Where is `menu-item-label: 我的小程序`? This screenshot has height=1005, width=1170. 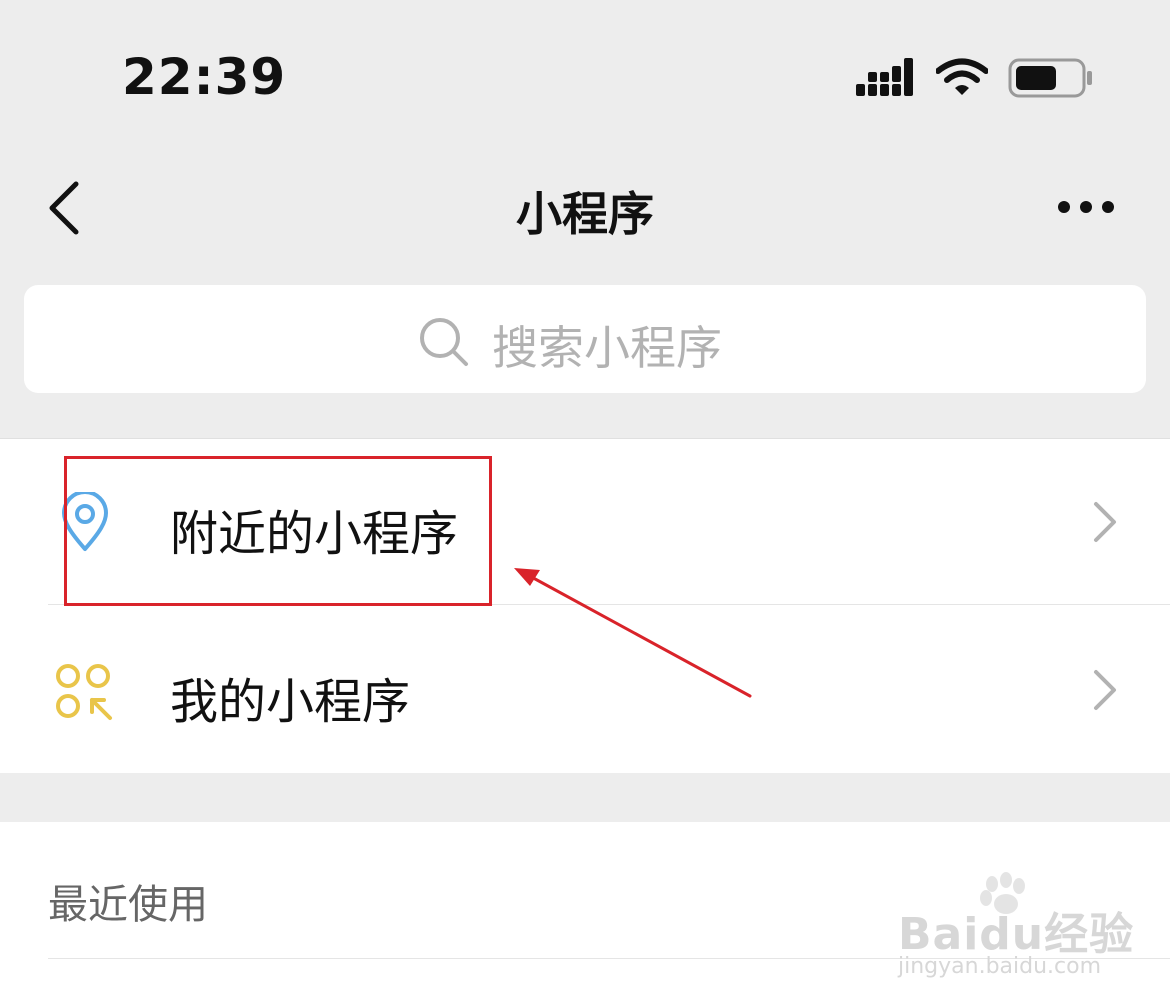
menu-item-label: 我的小程序 is located at coordinates (290, 702).